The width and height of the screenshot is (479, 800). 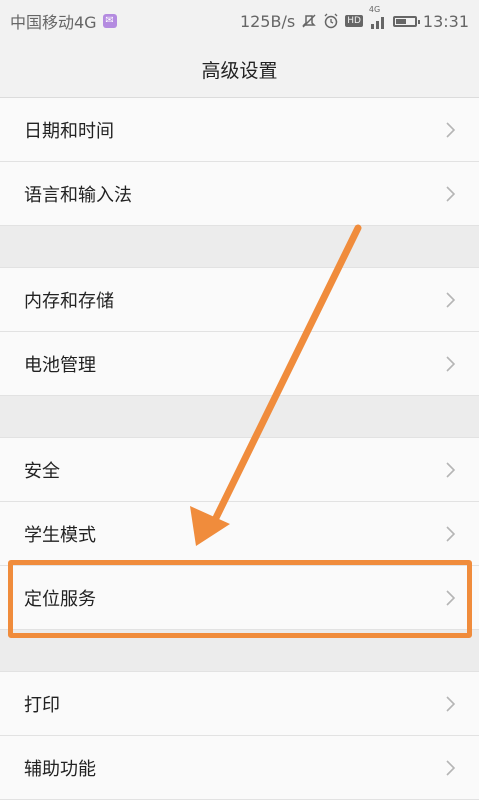 What do you see at coordinates (60, 535) in the screenshot?
I see `settings-item-label: 学生模式` at bounding box center [60, 535].